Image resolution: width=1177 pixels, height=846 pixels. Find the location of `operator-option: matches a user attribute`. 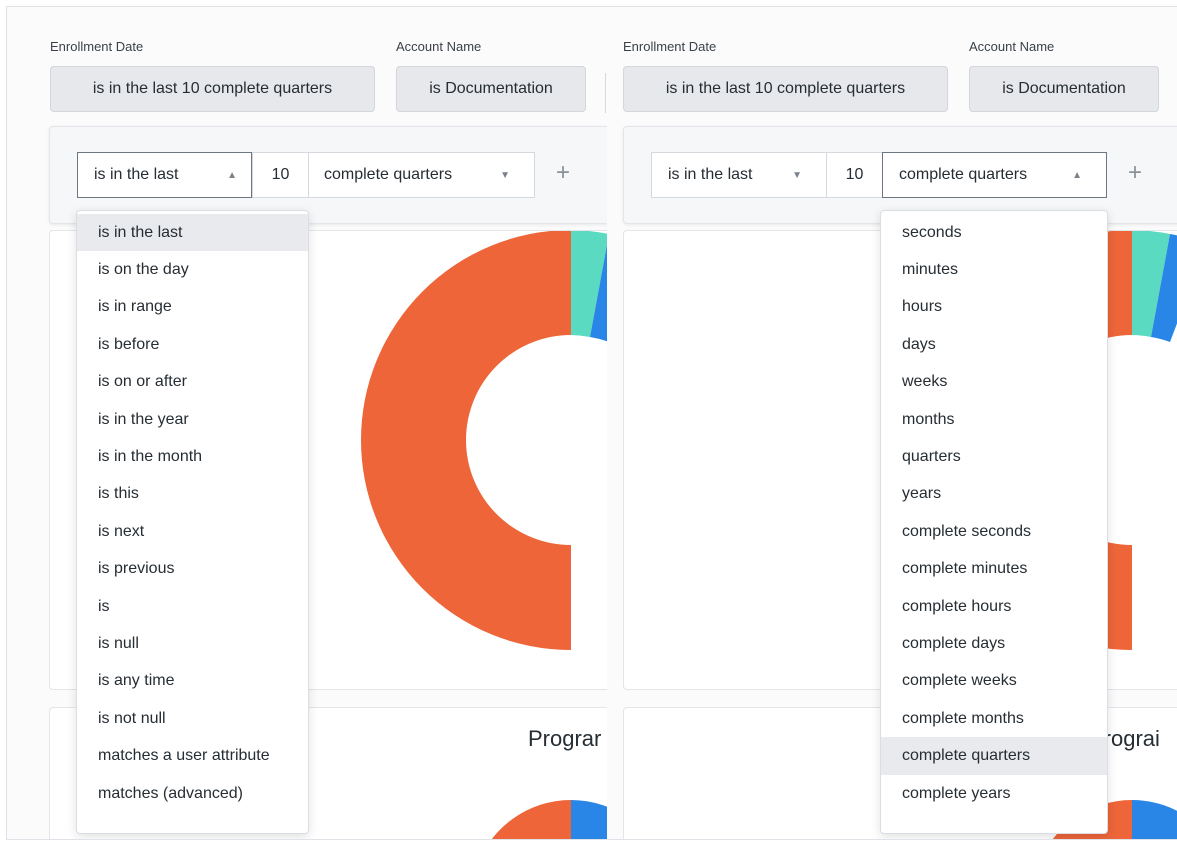

operator-option: matches a user attribute is located at coordinates (192, 755).